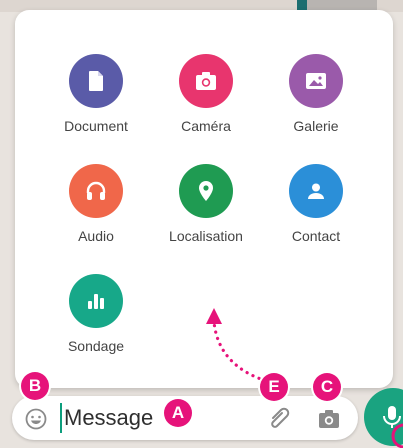 Image resolution: width=403 pixels, height=448 pixels. I want to click on contact-person-icon, so click(316, 191).